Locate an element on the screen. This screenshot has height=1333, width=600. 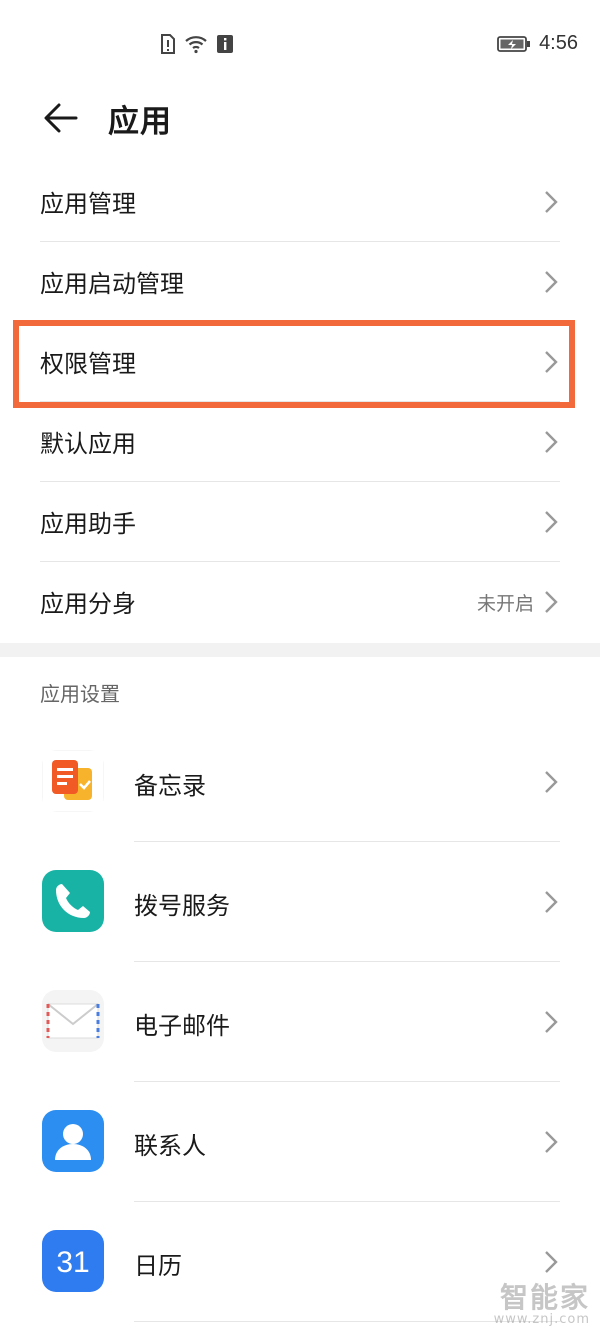
status-bar: 4:56 is located at coordinates (300, 45).